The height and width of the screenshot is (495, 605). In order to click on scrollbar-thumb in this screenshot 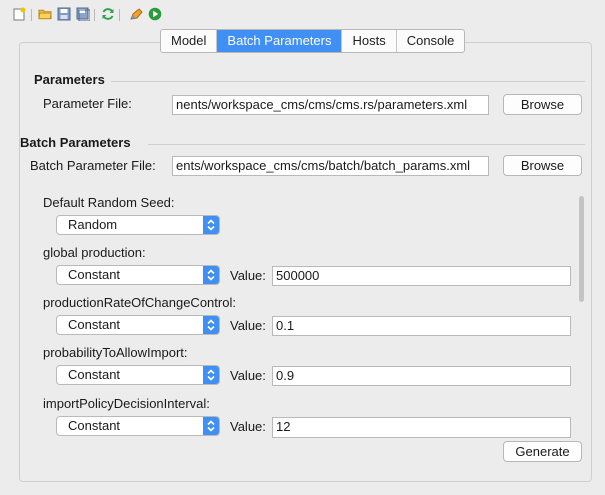, I will do `click(581, 249)`.